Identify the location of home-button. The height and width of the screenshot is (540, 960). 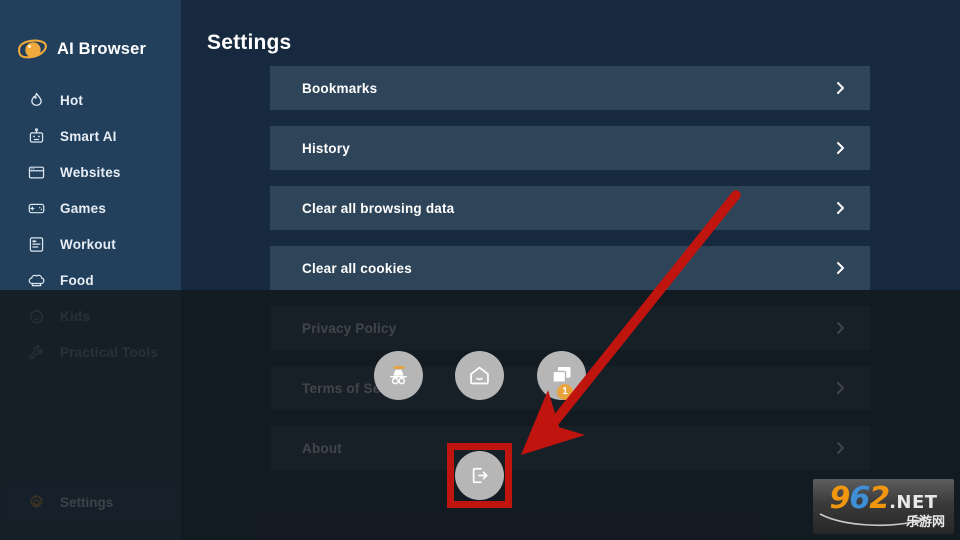
(479, 375).